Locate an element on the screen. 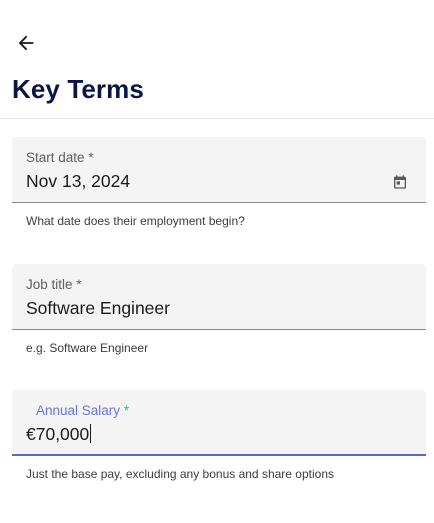 The image size is (434, 523). annual-salary-label: Annual Salary * is located at coordinates (83, 410).